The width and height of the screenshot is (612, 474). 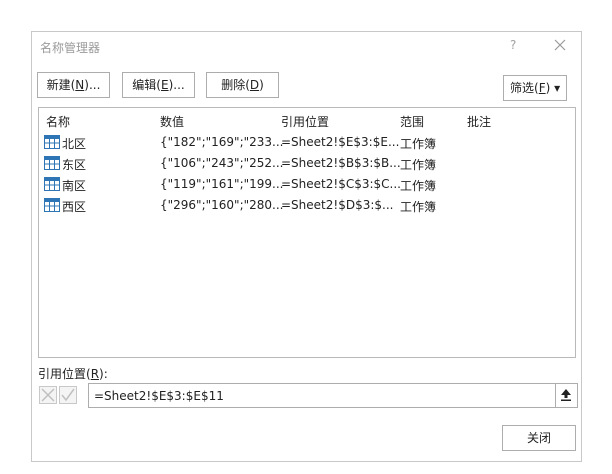 I want to click on cancel-edit-button, so click(x=48, y=395).